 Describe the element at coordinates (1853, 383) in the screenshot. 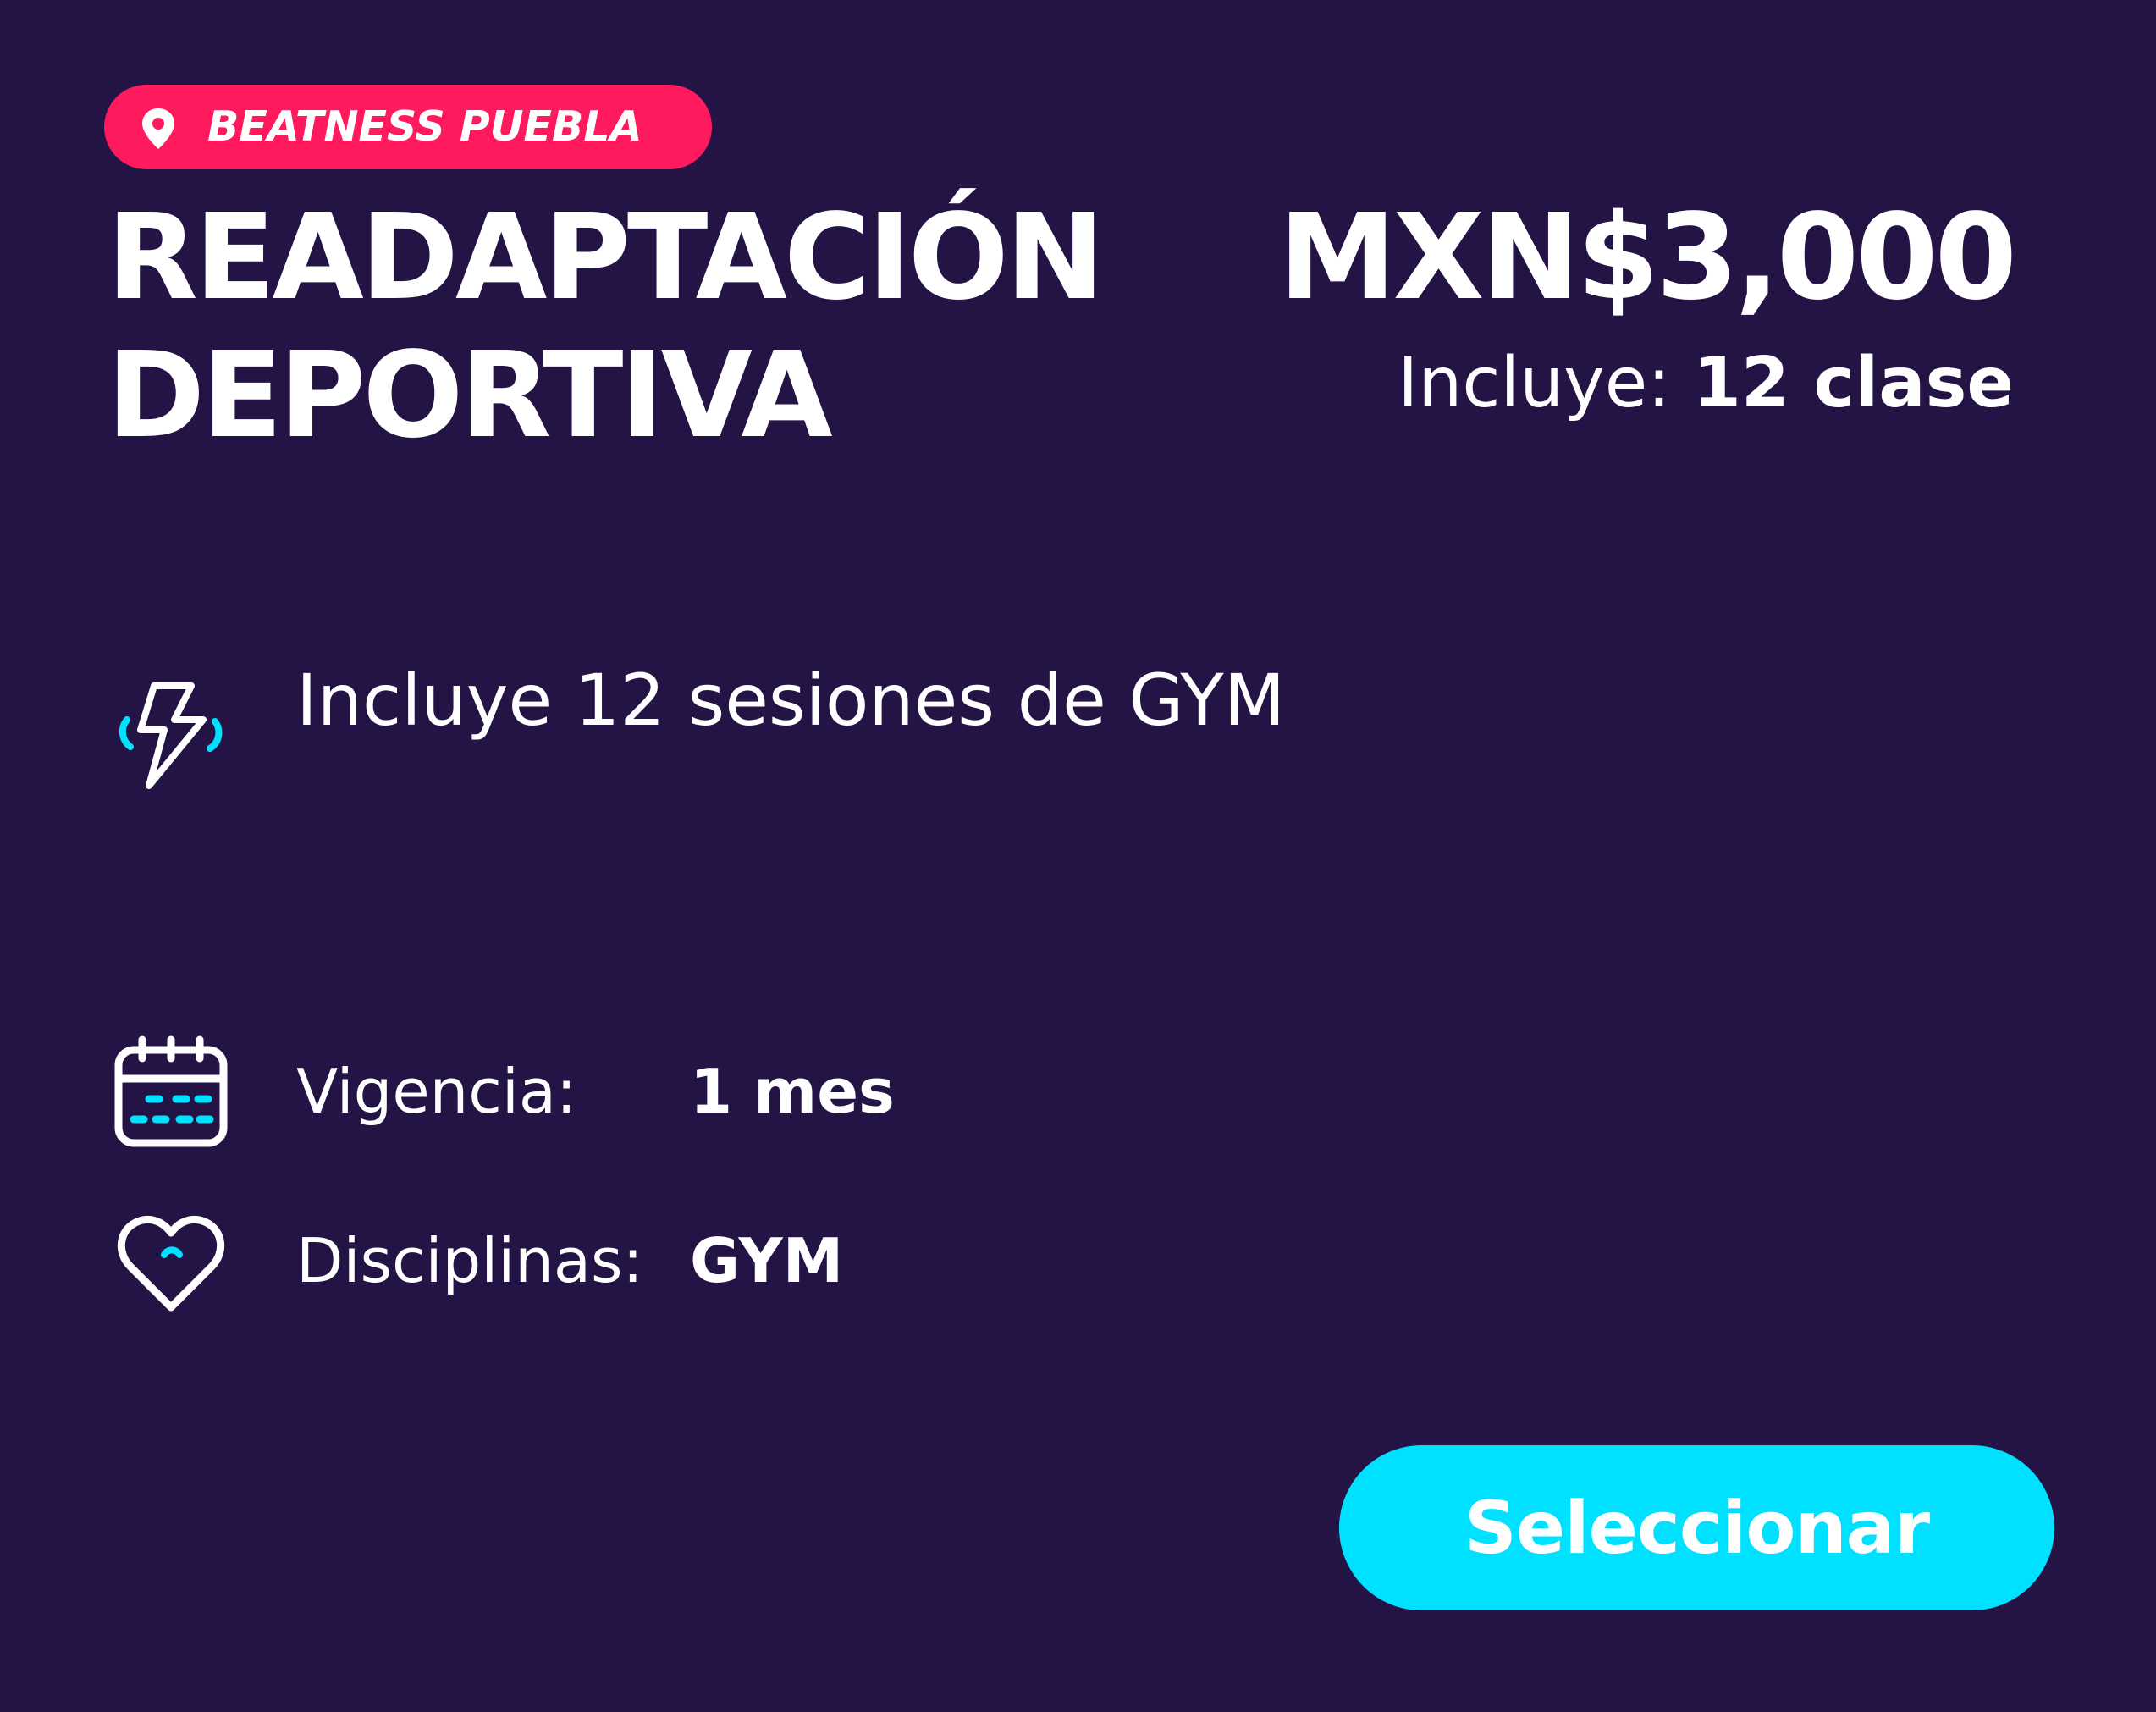

I see `plan-includes-value: 12 clase` at that location.